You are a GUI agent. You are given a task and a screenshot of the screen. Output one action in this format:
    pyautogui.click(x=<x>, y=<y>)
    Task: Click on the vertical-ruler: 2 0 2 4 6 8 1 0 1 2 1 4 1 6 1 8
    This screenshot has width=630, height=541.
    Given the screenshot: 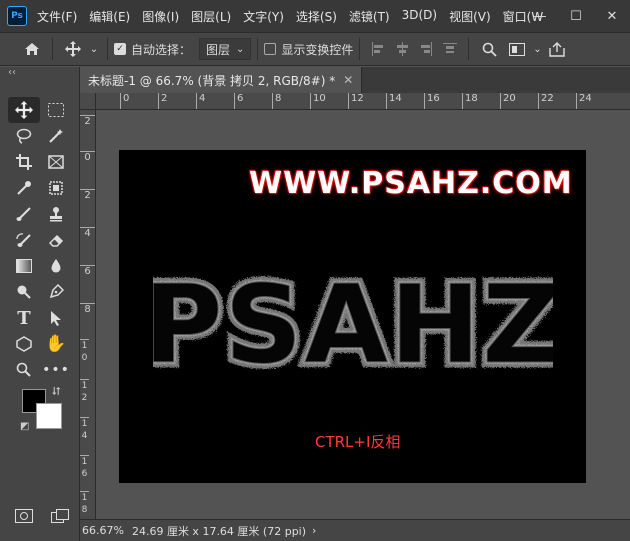 What is the action you would take?
    pyautogui.click(x=88, y=306)
    